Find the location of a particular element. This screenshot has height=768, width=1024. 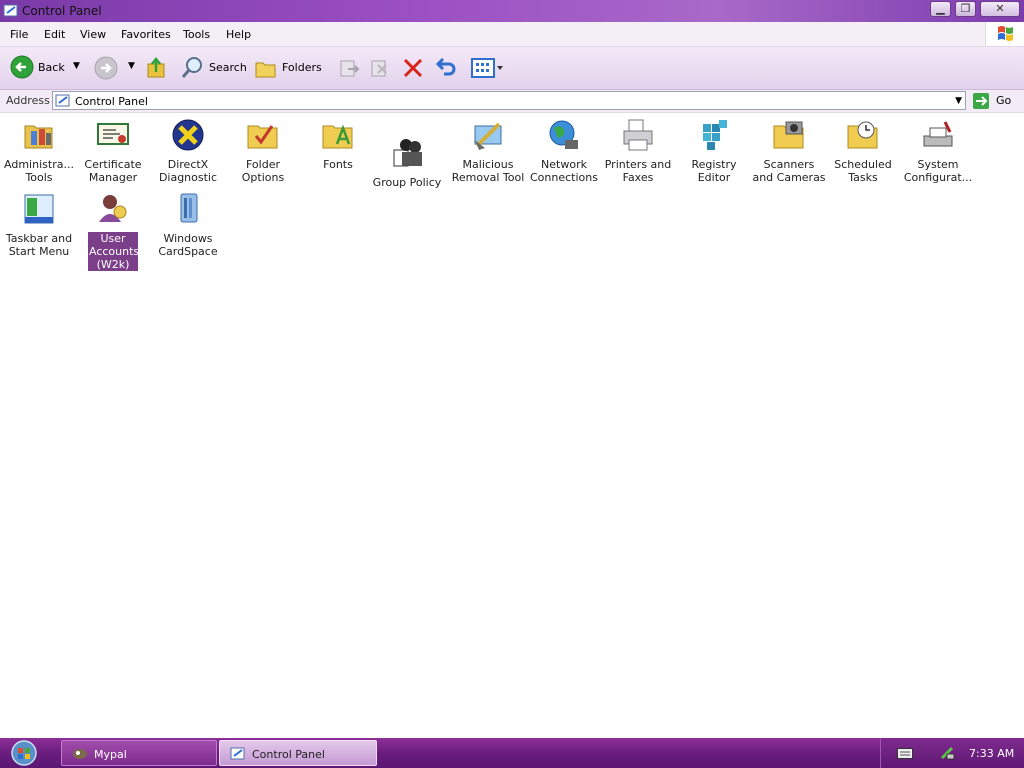

undo-icon is located at coordinates (446, 68).